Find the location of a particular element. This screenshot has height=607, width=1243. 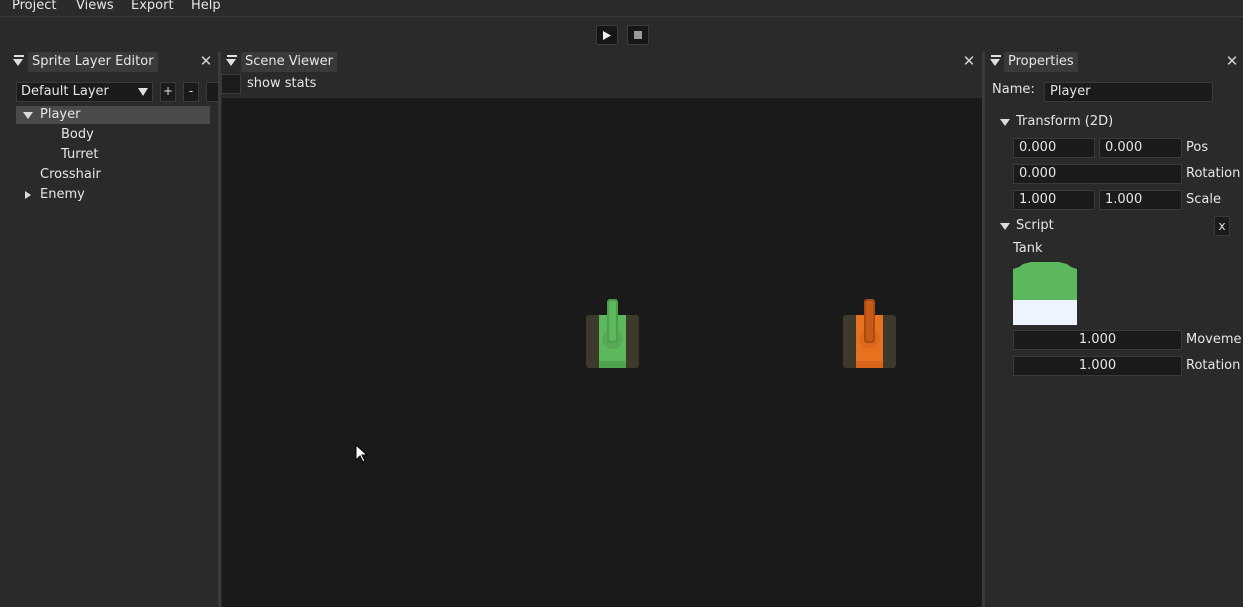

mouse-cursor-icon is located at coordinates (361, 453).